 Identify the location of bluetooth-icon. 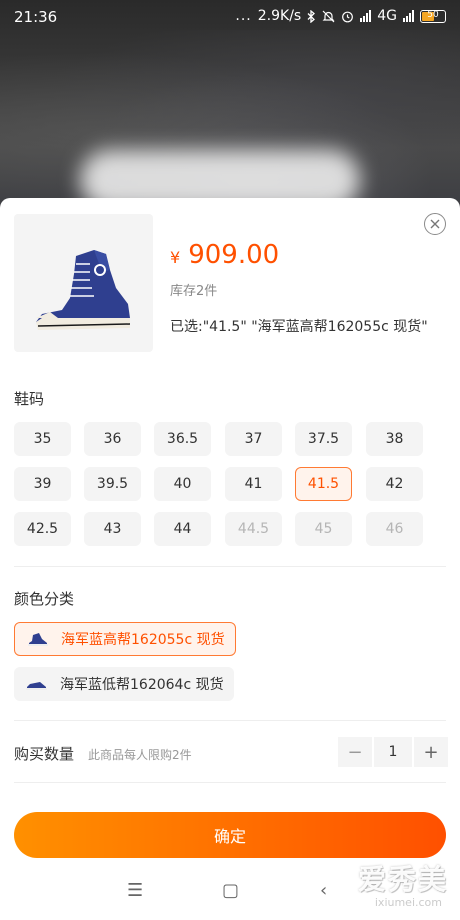
(311, 16).